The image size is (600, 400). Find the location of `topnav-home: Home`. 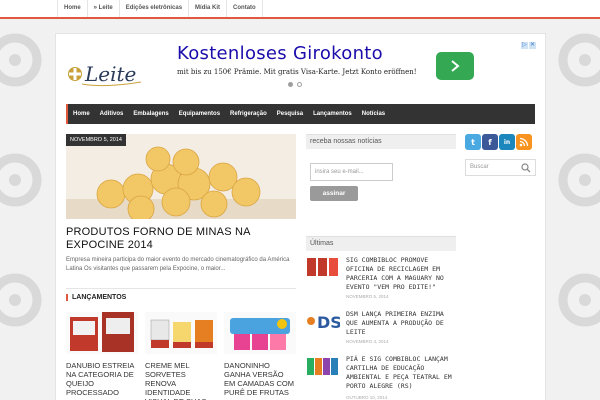

topnav-home: Home is located at coordinates (72, 8).